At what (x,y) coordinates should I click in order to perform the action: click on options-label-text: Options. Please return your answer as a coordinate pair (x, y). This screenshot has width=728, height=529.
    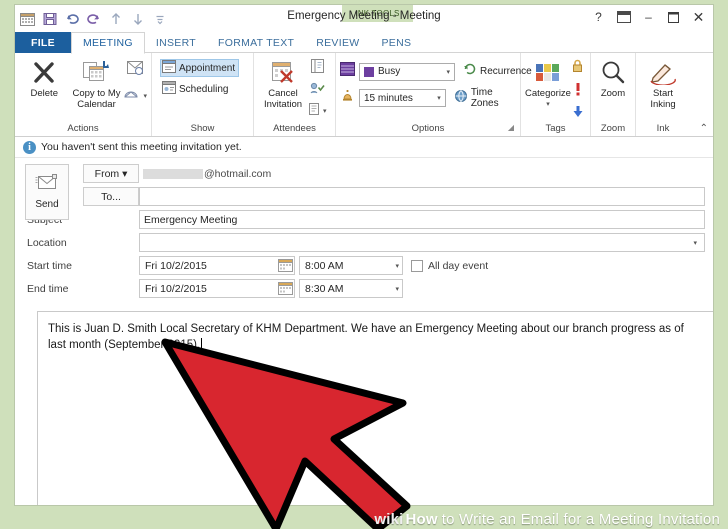
    Looking at the image, I should click on (428, 128).